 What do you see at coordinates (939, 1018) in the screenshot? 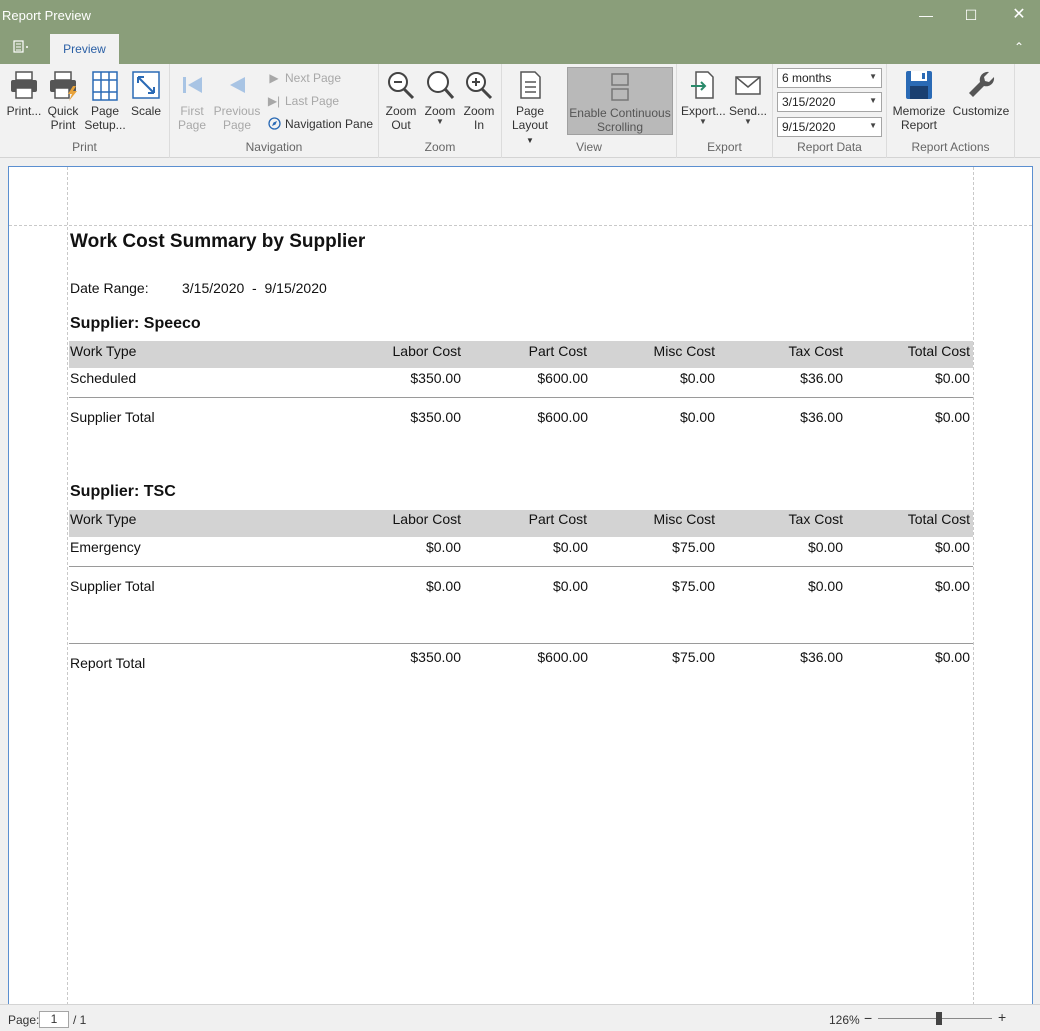
I see `zoom-slider-thumb` at bounding box center [939, 1018].